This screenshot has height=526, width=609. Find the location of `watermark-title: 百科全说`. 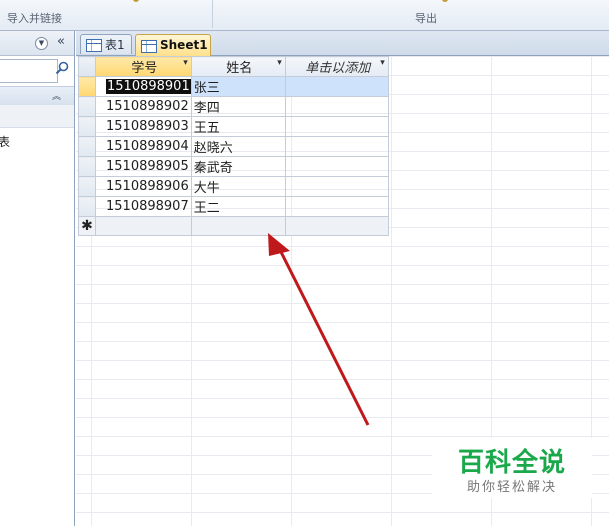

watermark-title: 百科全说 is located at coordinates (511, 463).